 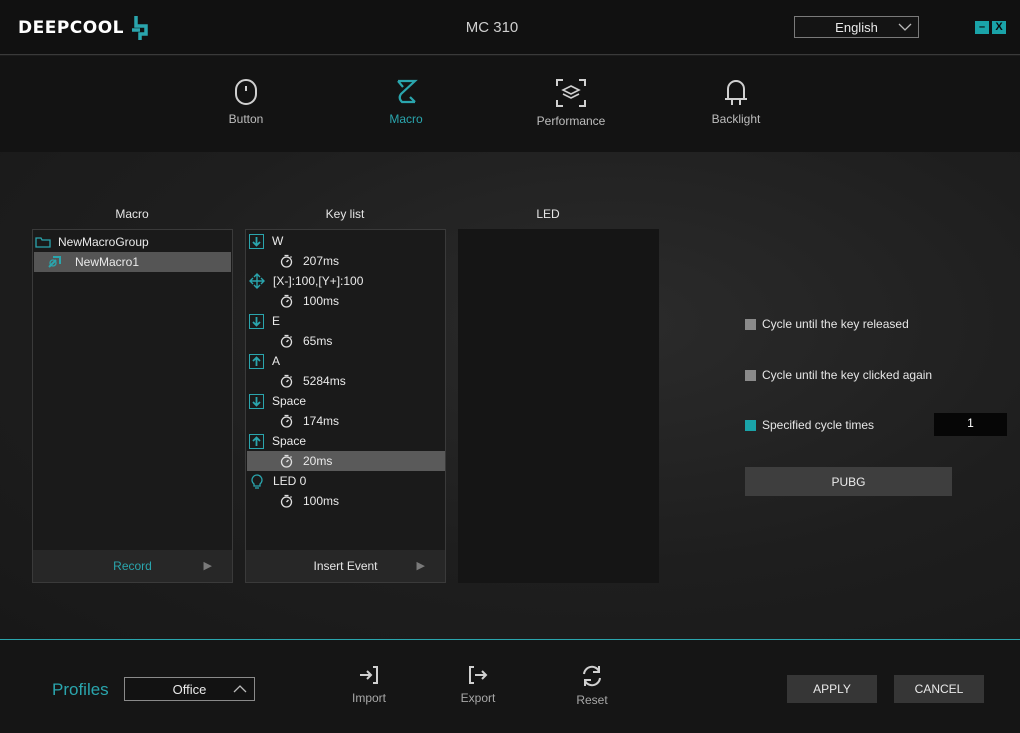 I want to click on tab-backlight: Backlight, so click(x=736, y=102).